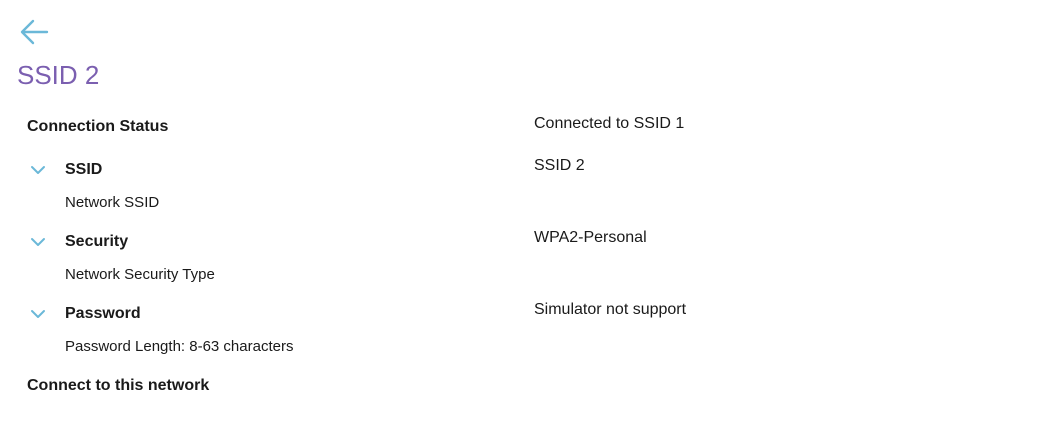 The image size is (1051, 435). I want to click on password-value: Simulator not support, so click(610, 310).